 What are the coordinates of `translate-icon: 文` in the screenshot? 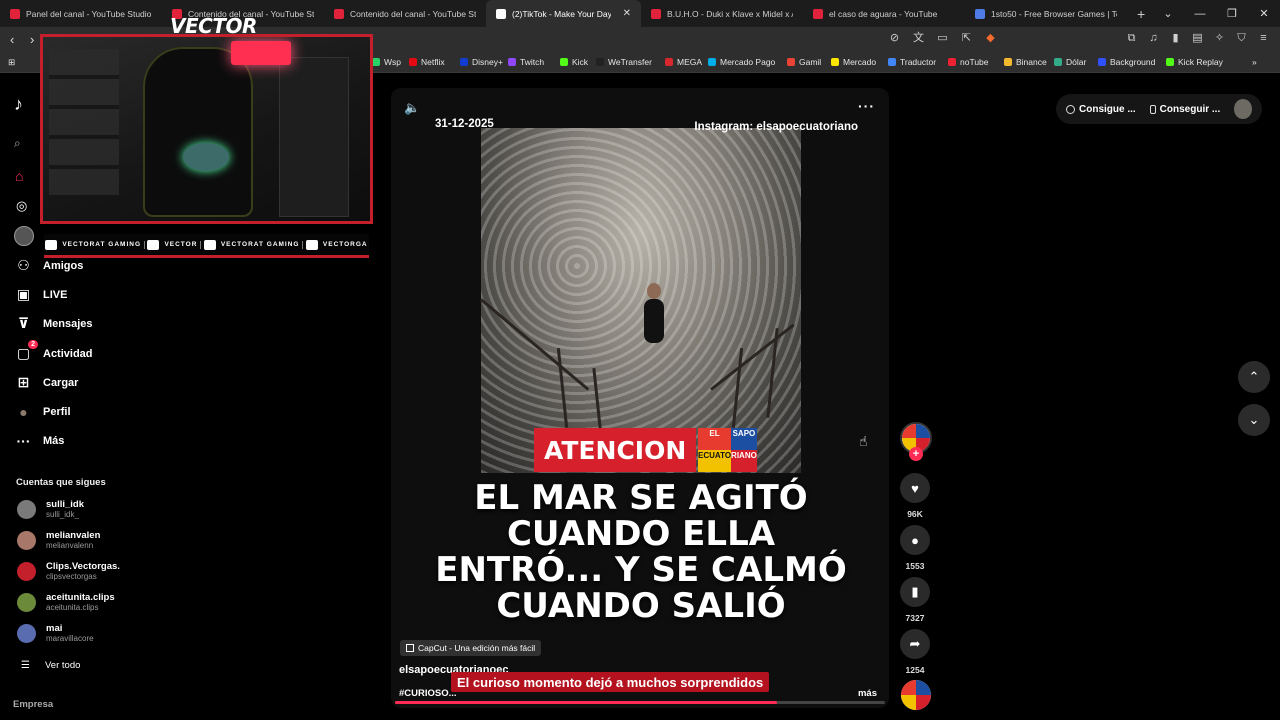 It's located at (918, 38).